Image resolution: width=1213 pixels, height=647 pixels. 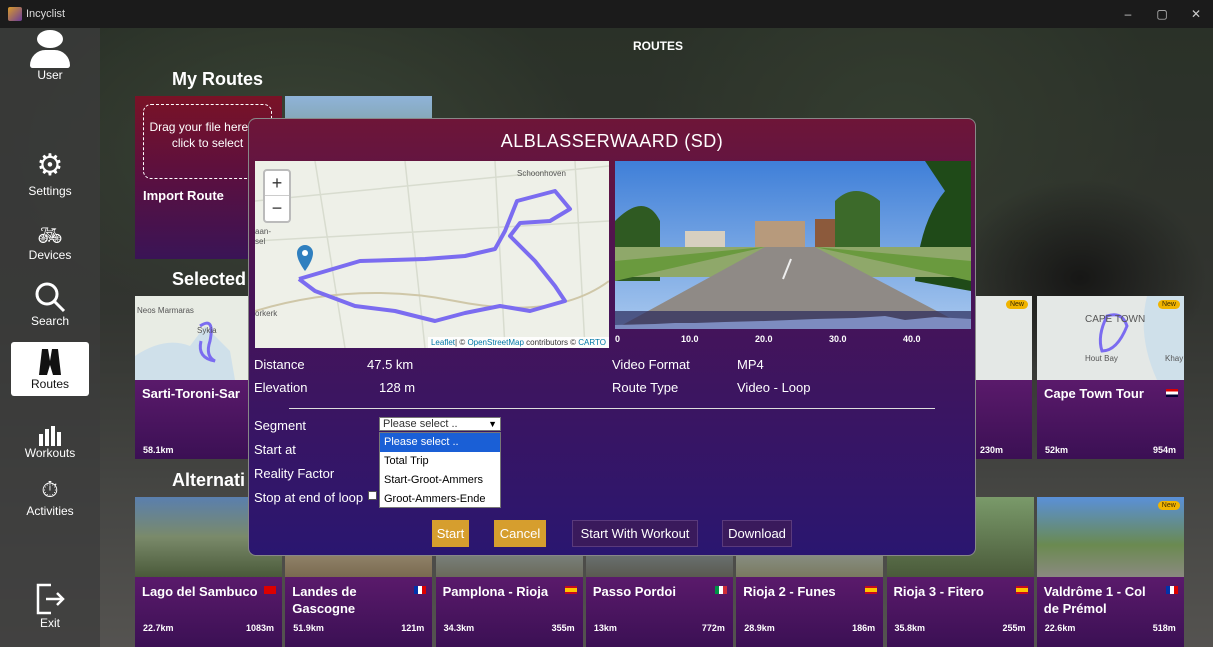 I want to click on route-distance: 58.1km, so click(x=158, y=450).